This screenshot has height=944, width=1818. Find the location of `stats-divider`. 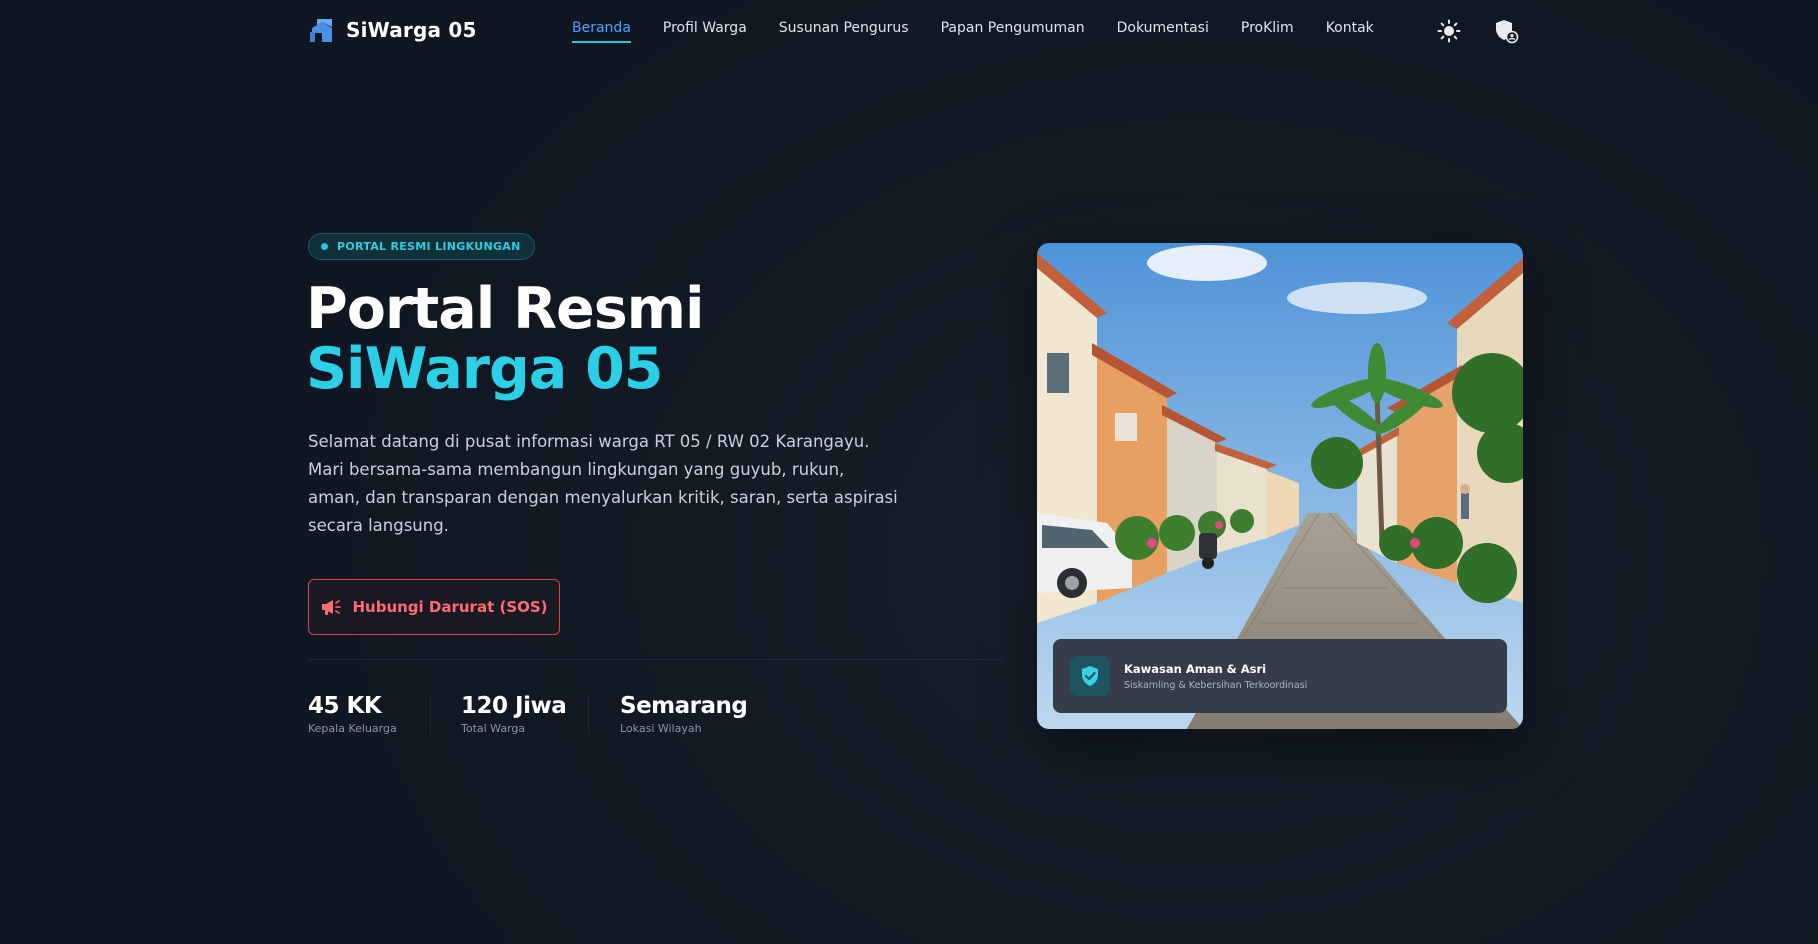

stats-divider is located at coordinates (656, 659).